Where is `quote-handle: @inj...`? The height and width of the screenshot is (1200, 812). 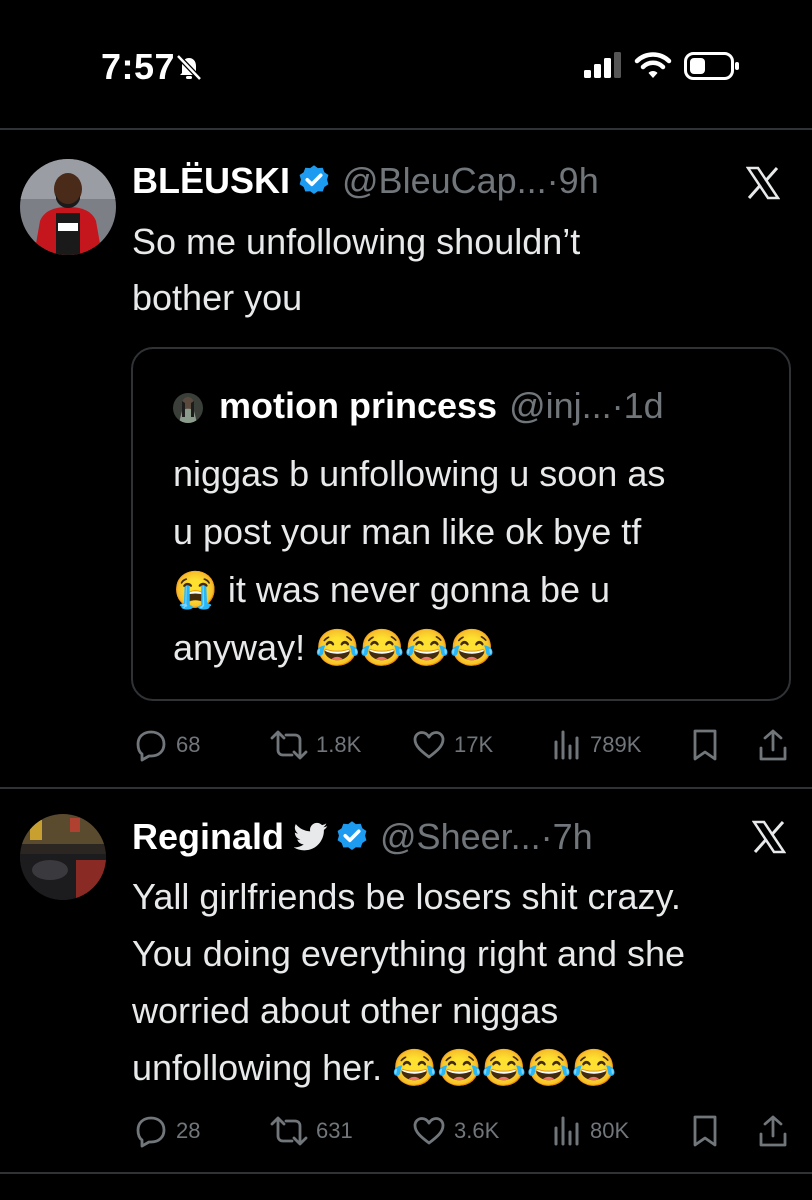 quote-handle: @inj... is located at coordinates (560, 406).